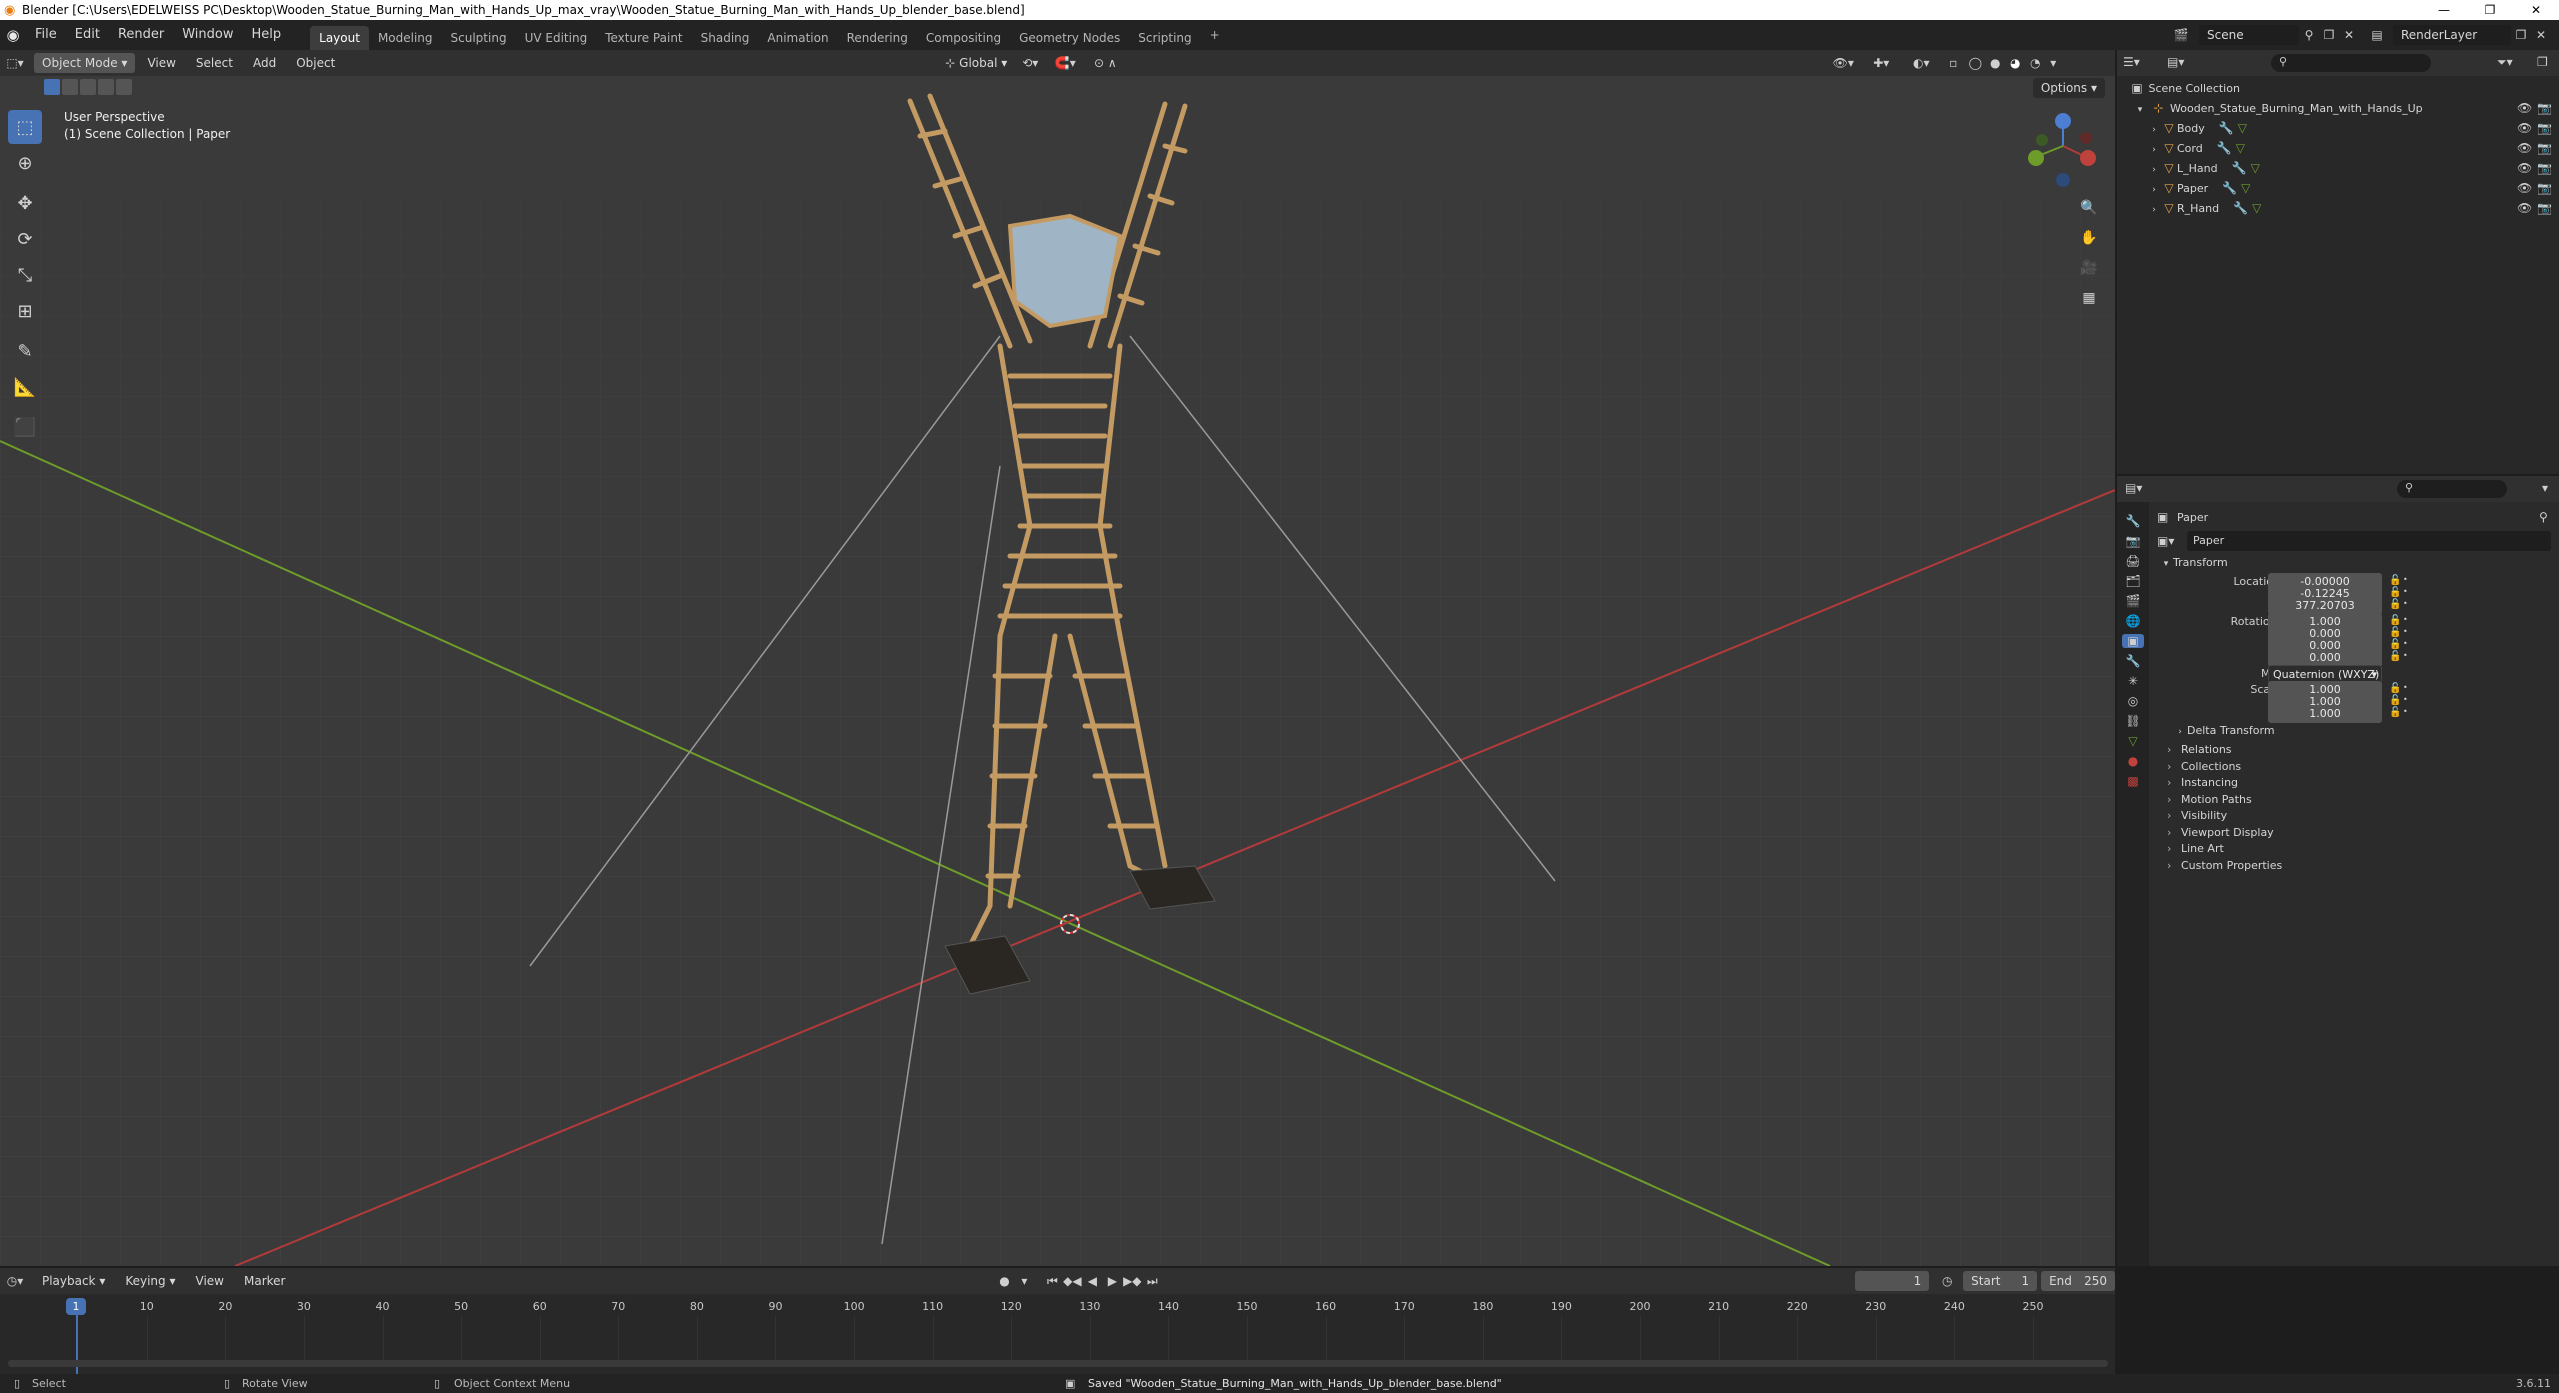  Describe the element at coordinates (76, 1306) in the screenshot. I see `playhead-frame-badge: 1` at that location.